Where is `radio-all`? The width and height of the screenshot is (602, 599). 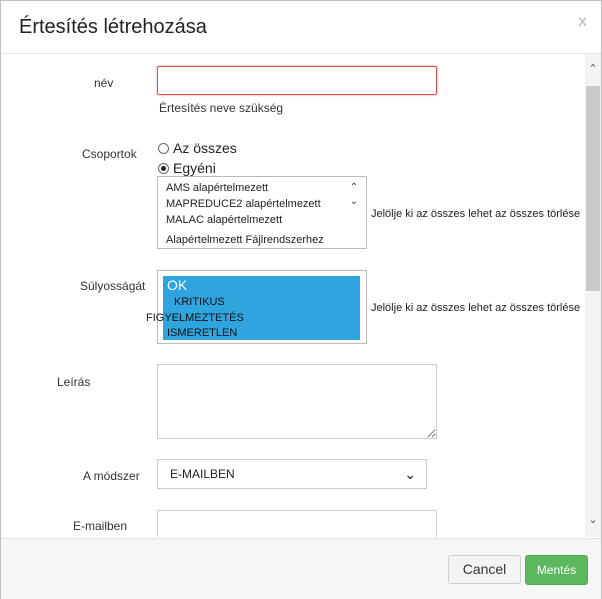
radio-all is located at coordinates (163, 148).